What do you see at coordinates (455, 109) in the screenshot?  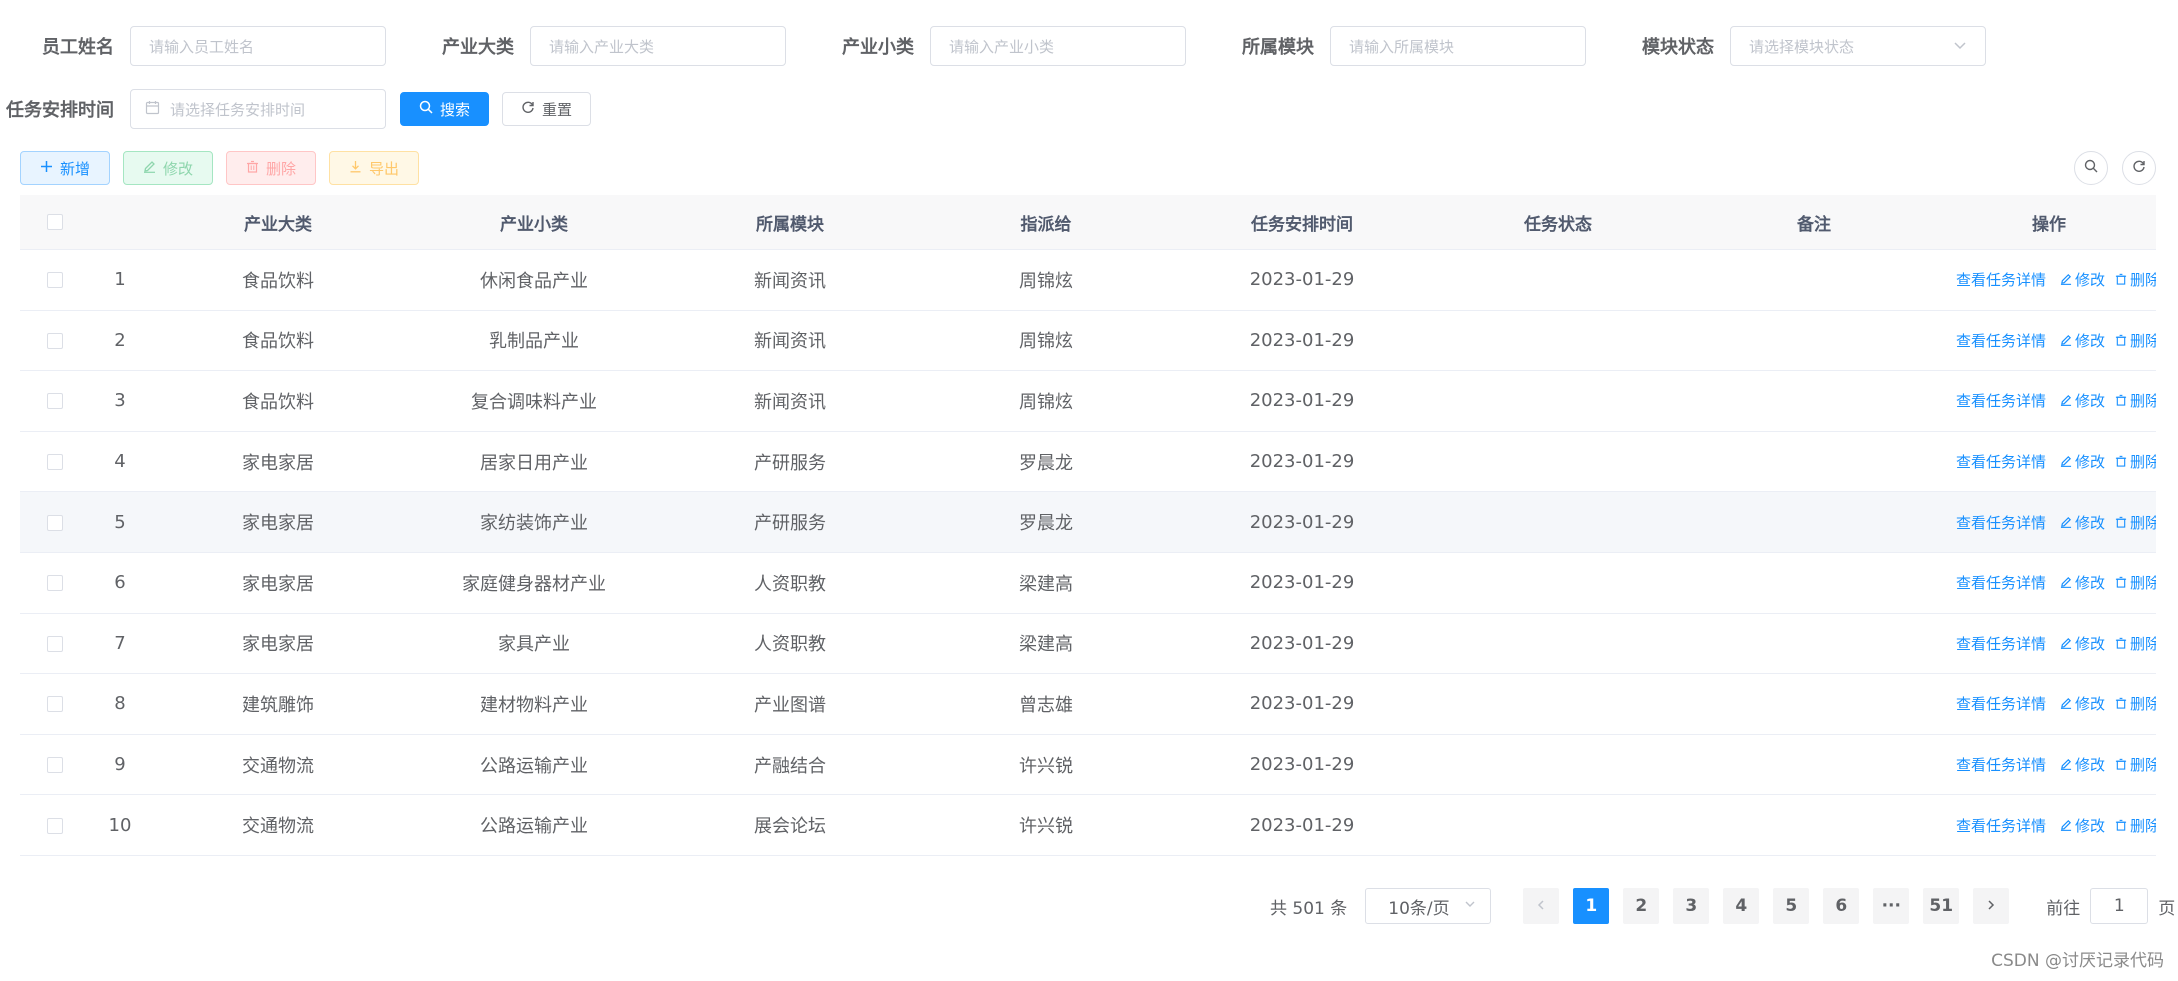 I see `search-button-label: 搜索` at bounding box center [455, 109].